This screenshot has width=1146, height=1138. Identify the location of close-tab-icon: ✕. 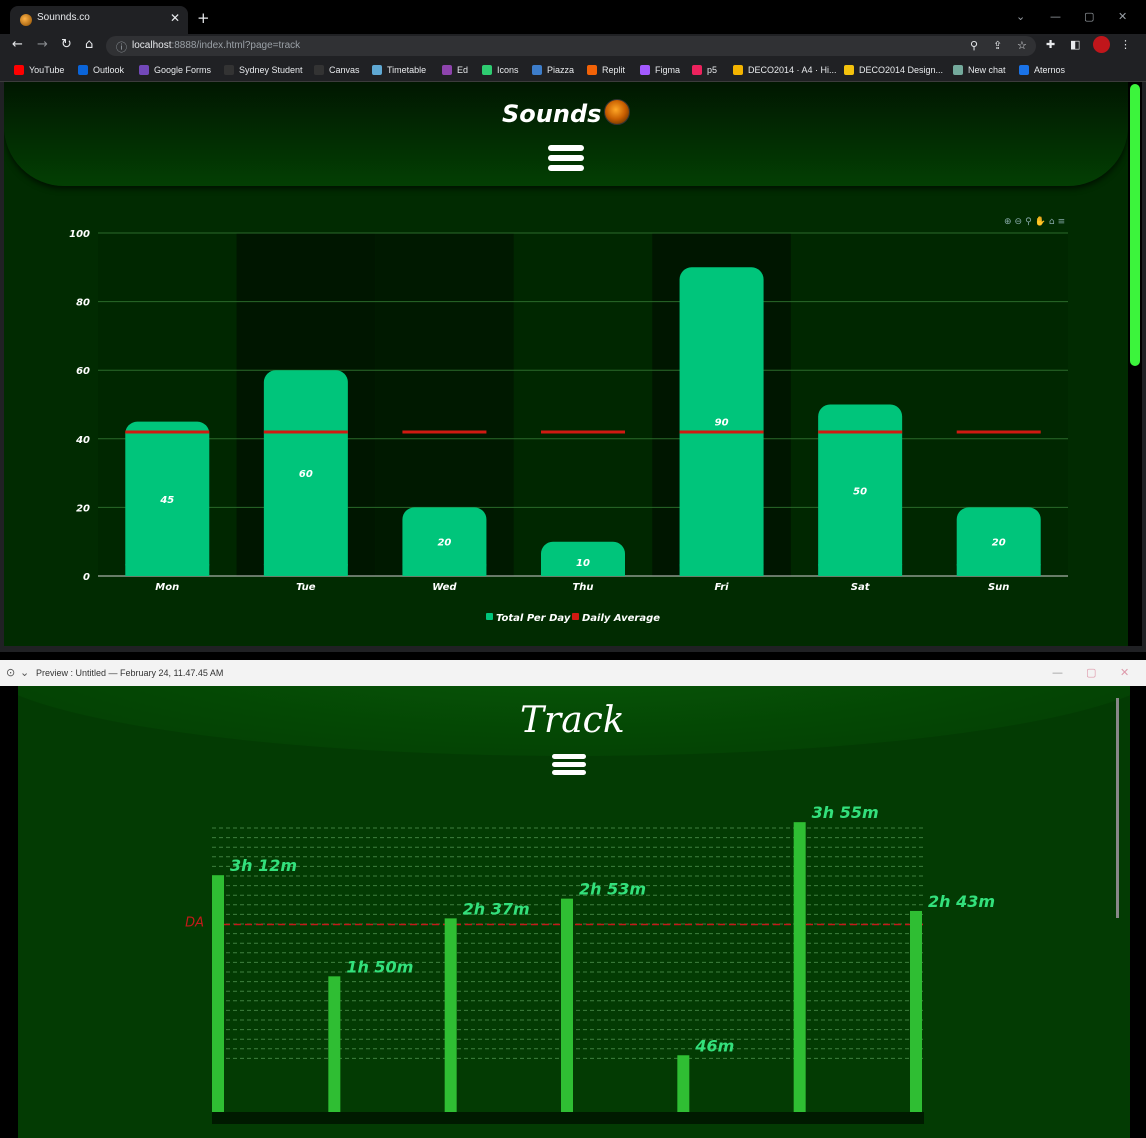
(175, 18).